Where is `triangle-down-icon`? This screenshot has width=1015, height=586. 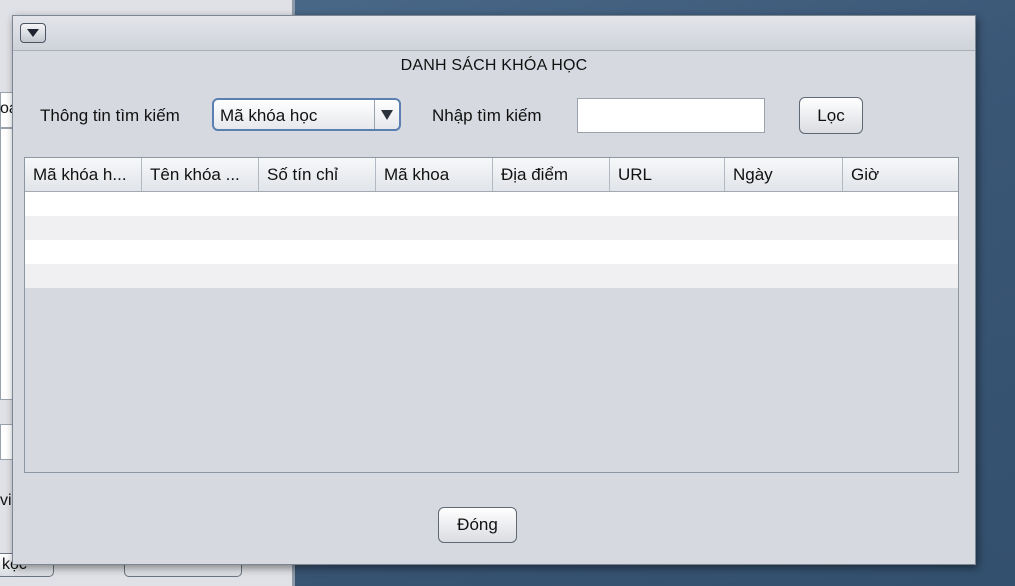 triangle-down-icon is located at coordinates (33, 33).